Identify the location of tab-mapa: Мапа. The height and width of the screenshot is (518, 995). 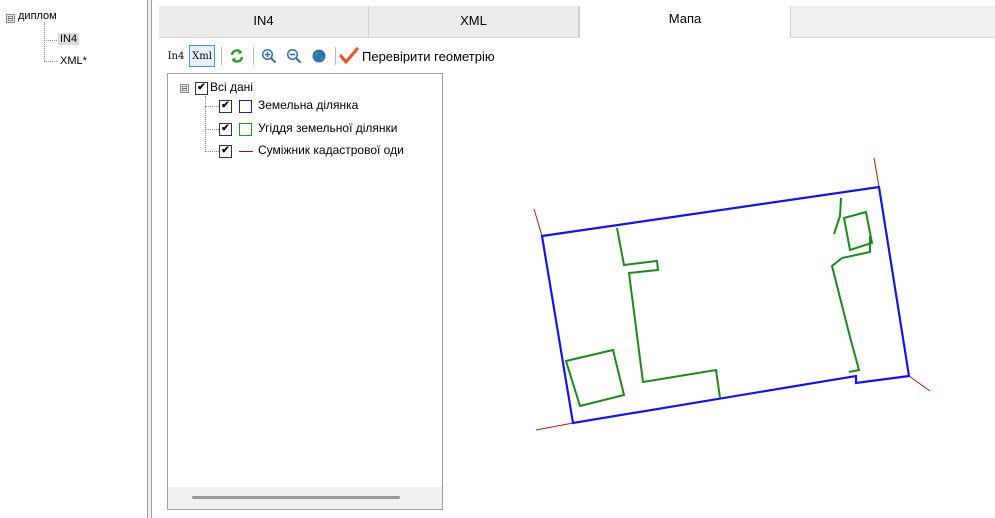
(685, 22).